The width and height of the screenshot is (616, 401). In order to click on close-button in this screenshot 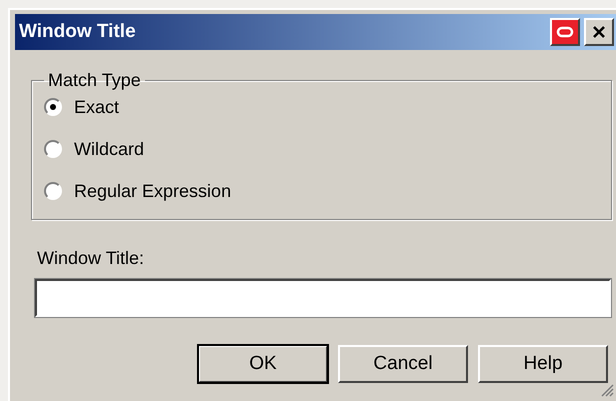, I will do `click(599, 32)`.